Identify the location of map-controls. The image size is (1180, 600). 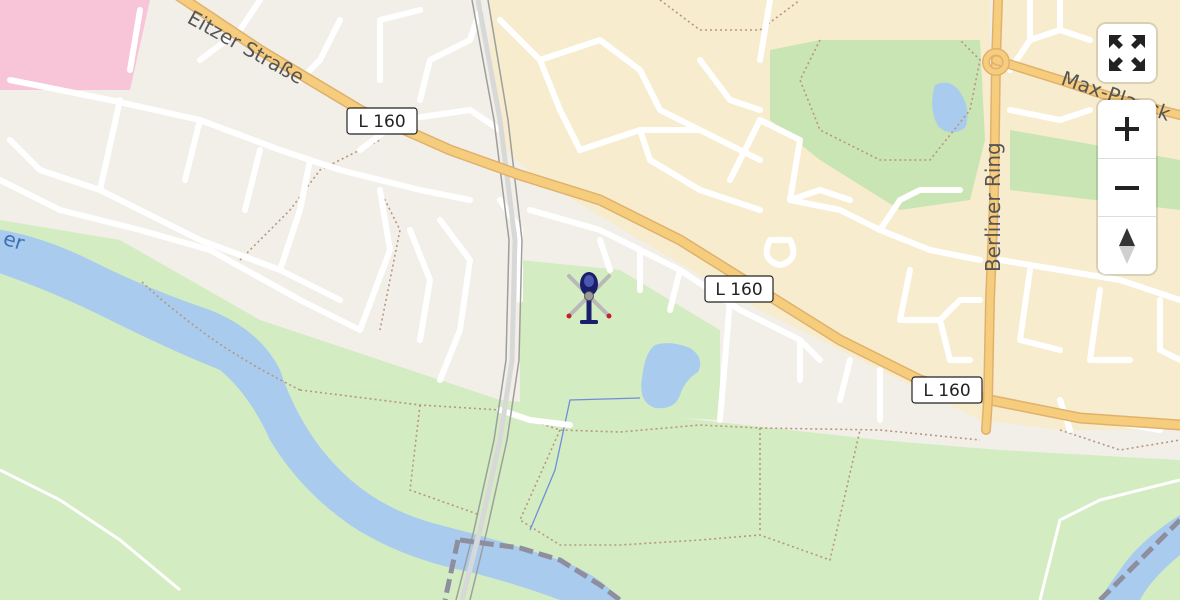
(1127, 149).